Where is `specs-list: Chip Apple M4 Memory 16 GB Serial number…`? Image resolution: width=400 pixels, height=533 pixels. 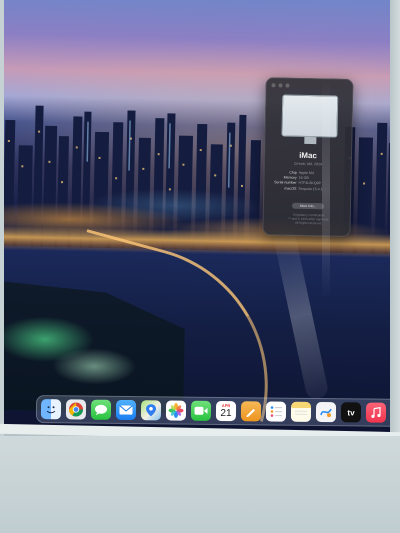
specs-list: Chip Apple M4 Memory 16 GB Serial number… is located at coordinates (309, 181).